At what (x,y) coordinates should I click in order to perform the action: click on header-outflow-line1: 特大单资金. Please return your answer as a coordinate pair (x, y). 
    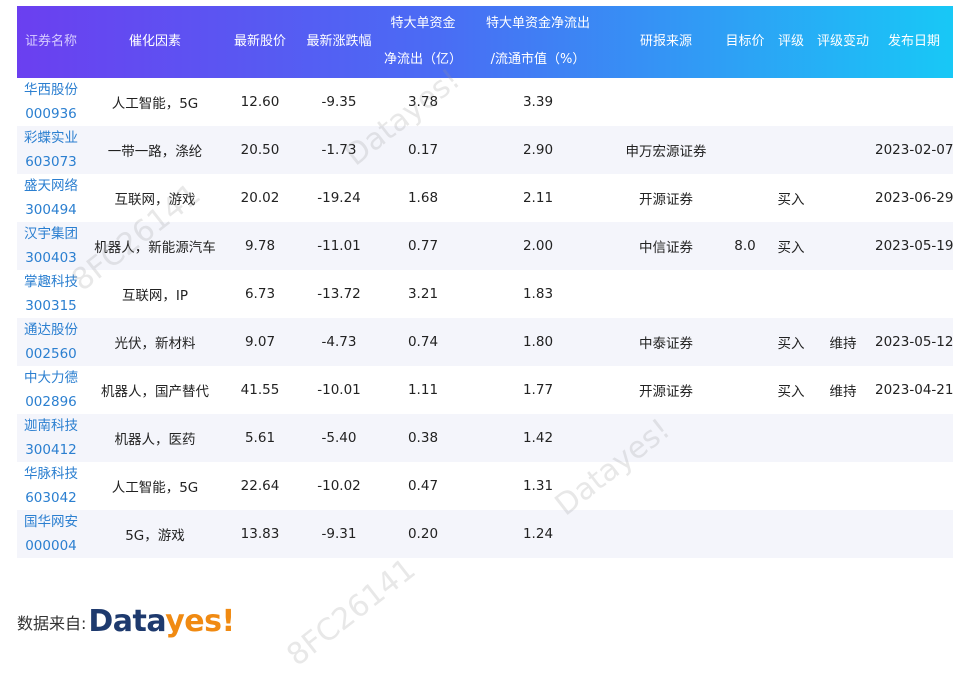
    Looking at the image, I should click on (423, 23).